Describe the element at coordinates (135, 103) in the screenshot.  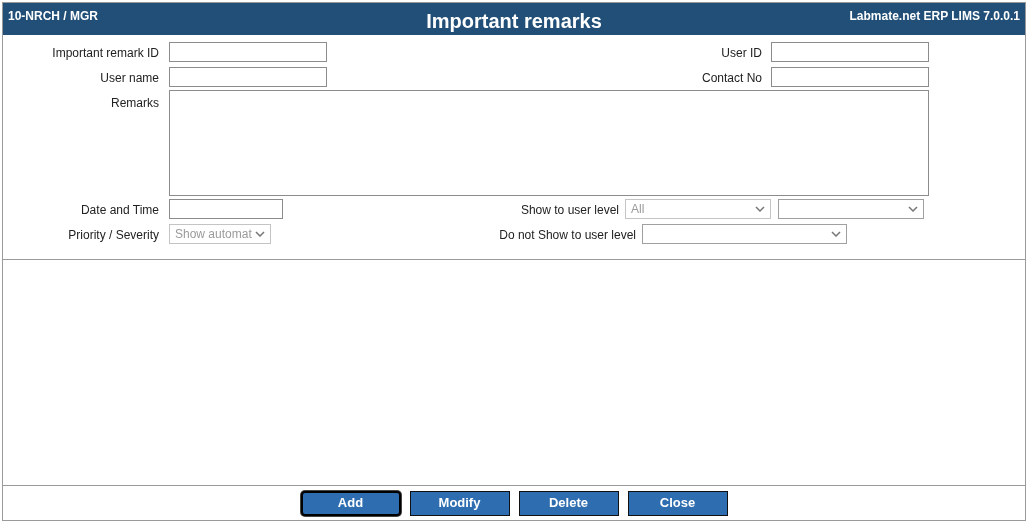
I see `field-label: Remarks` at that location.